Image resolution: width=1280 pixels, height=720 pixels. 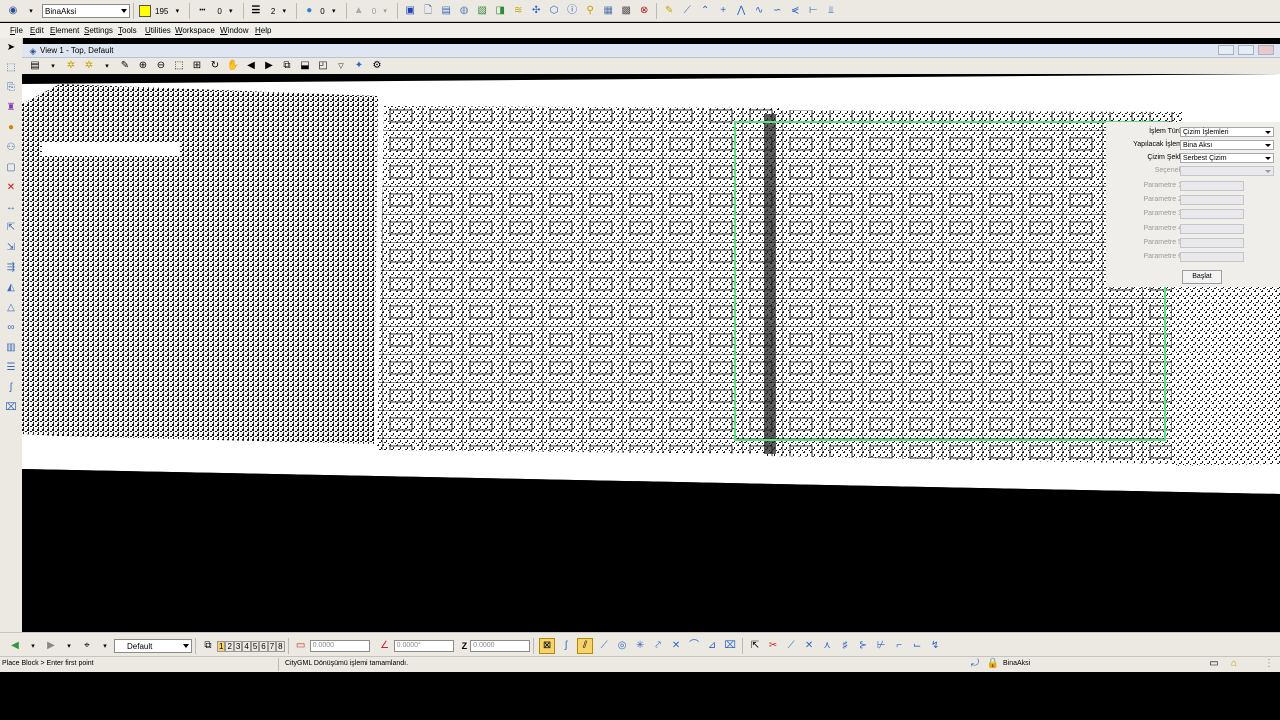 What do you see at coordinates (827, 646) in the screenshot?
I see `fork-icon: ⋏` at bounding box center [827, 646].